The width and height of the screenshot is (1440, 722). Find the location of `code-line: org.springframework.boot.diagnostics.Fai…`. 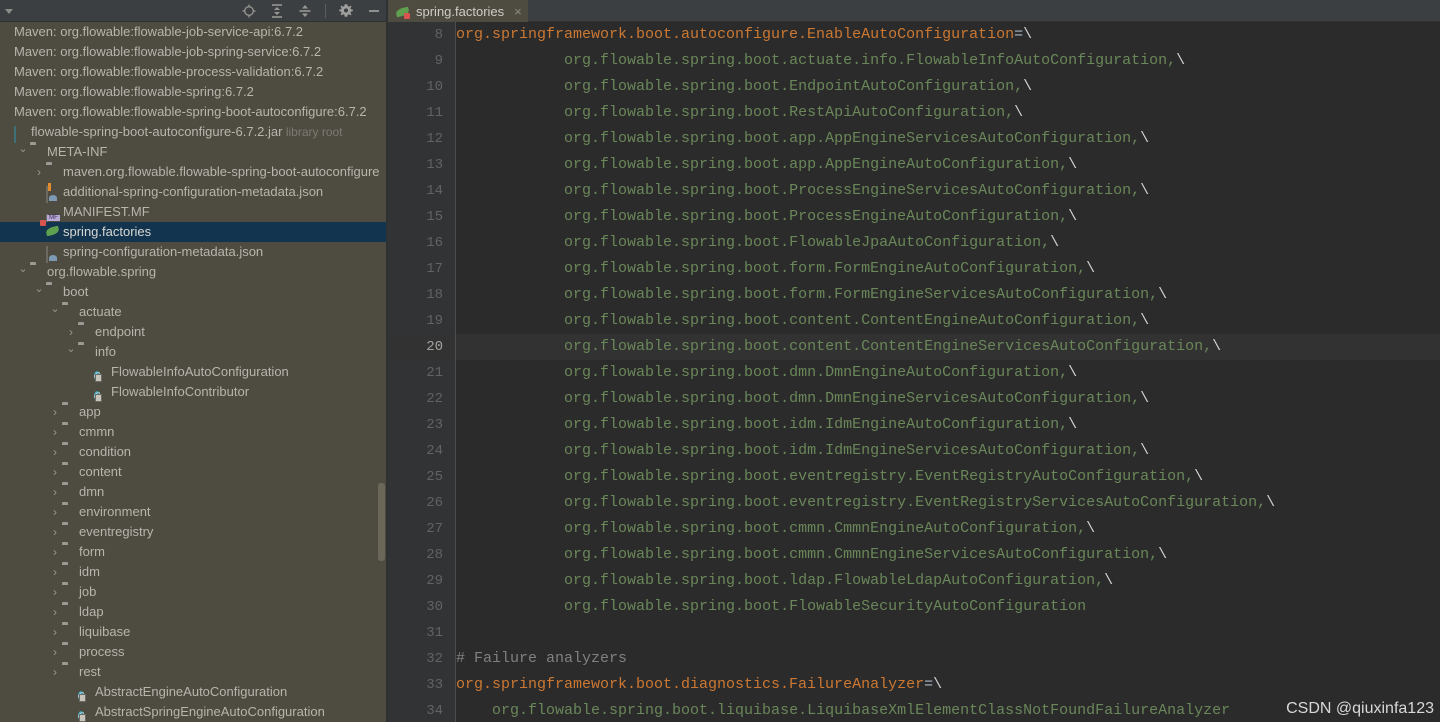

code-line: org.springframework.boot.diagnostics.Fai… is located at coordinates (699, 685).